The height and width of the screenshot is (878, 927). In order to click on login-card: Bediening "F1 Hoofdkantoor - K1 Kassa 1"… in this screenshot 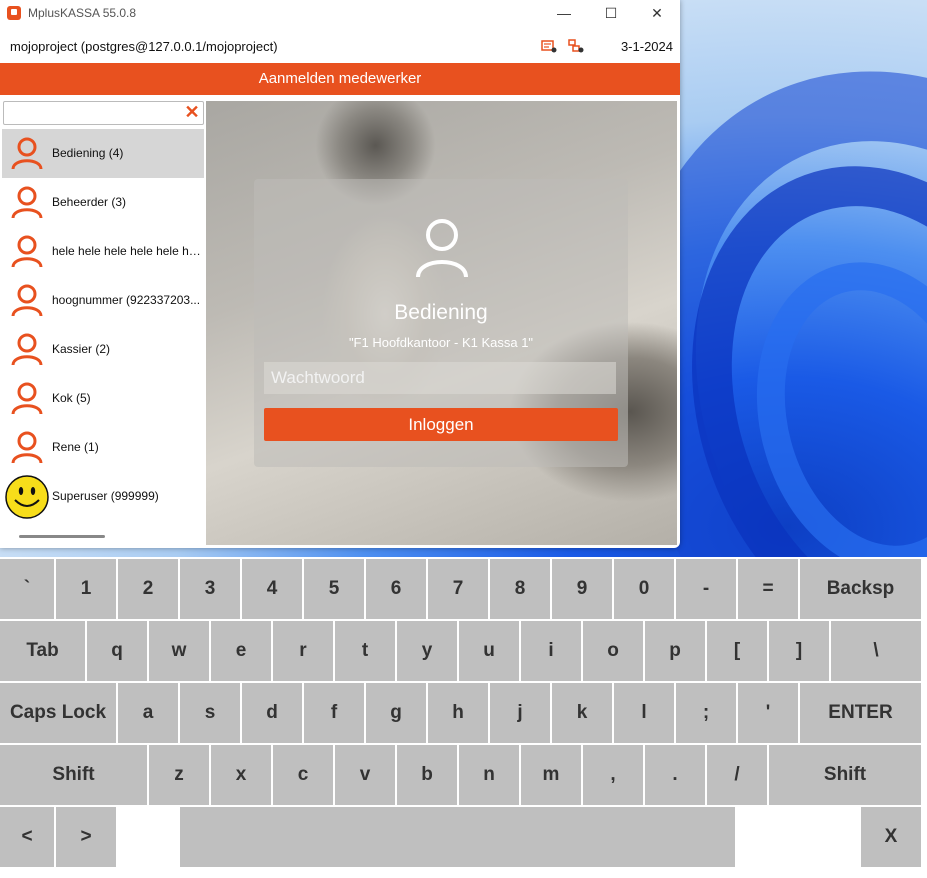, I will do `click(441, 323)`.